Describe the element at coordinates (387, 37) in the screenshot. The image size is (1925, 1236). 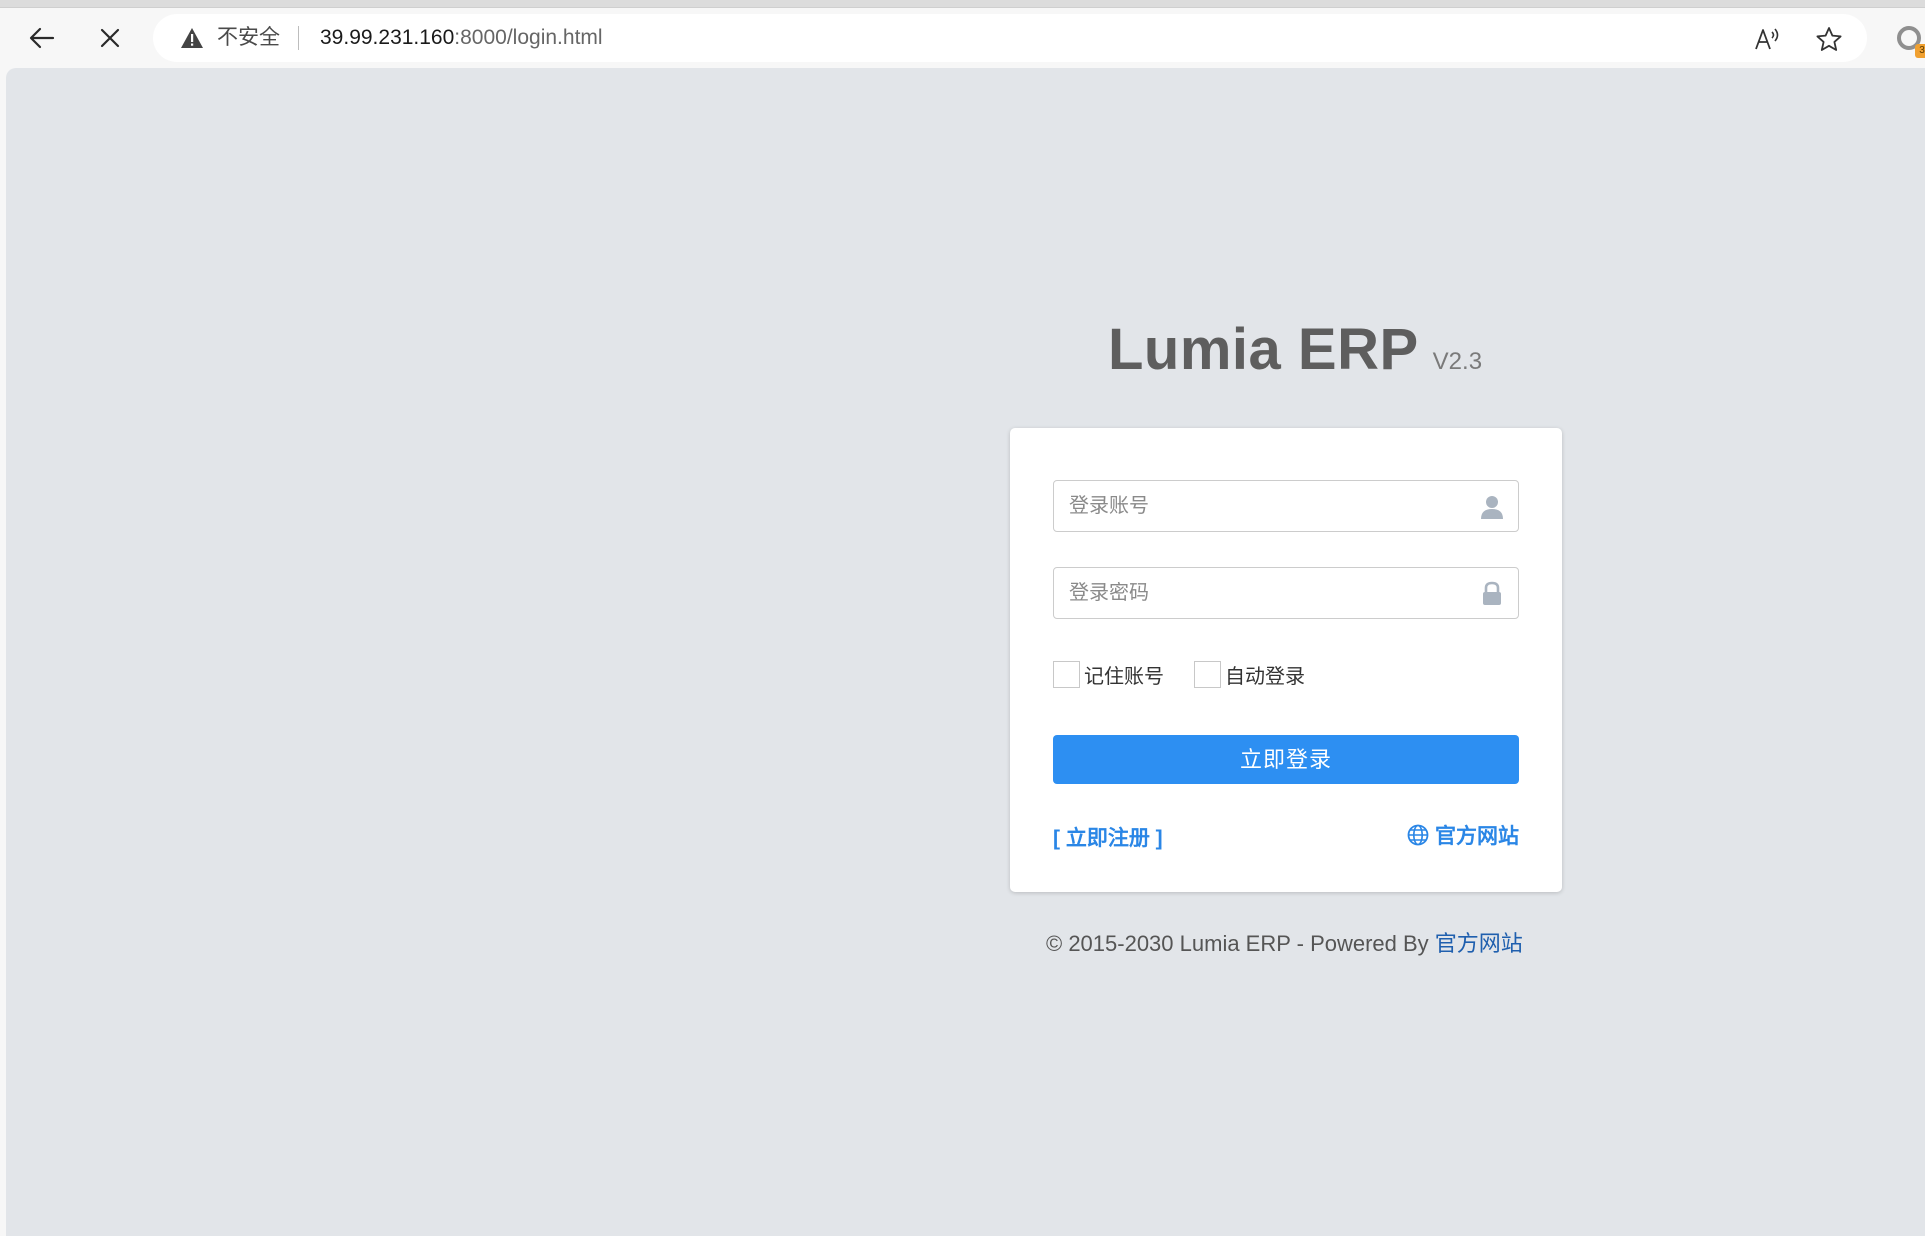
I see `url-host: 39.99.231.160` at that location.